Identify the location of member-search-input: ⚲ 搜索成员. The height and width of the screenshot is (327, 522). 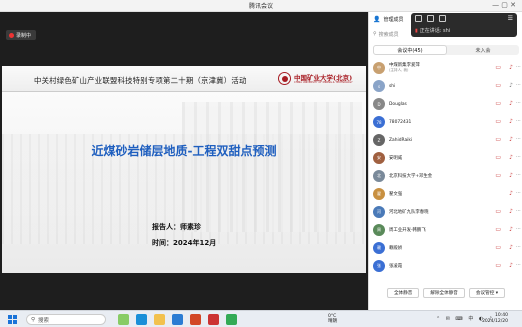
(390, 34).